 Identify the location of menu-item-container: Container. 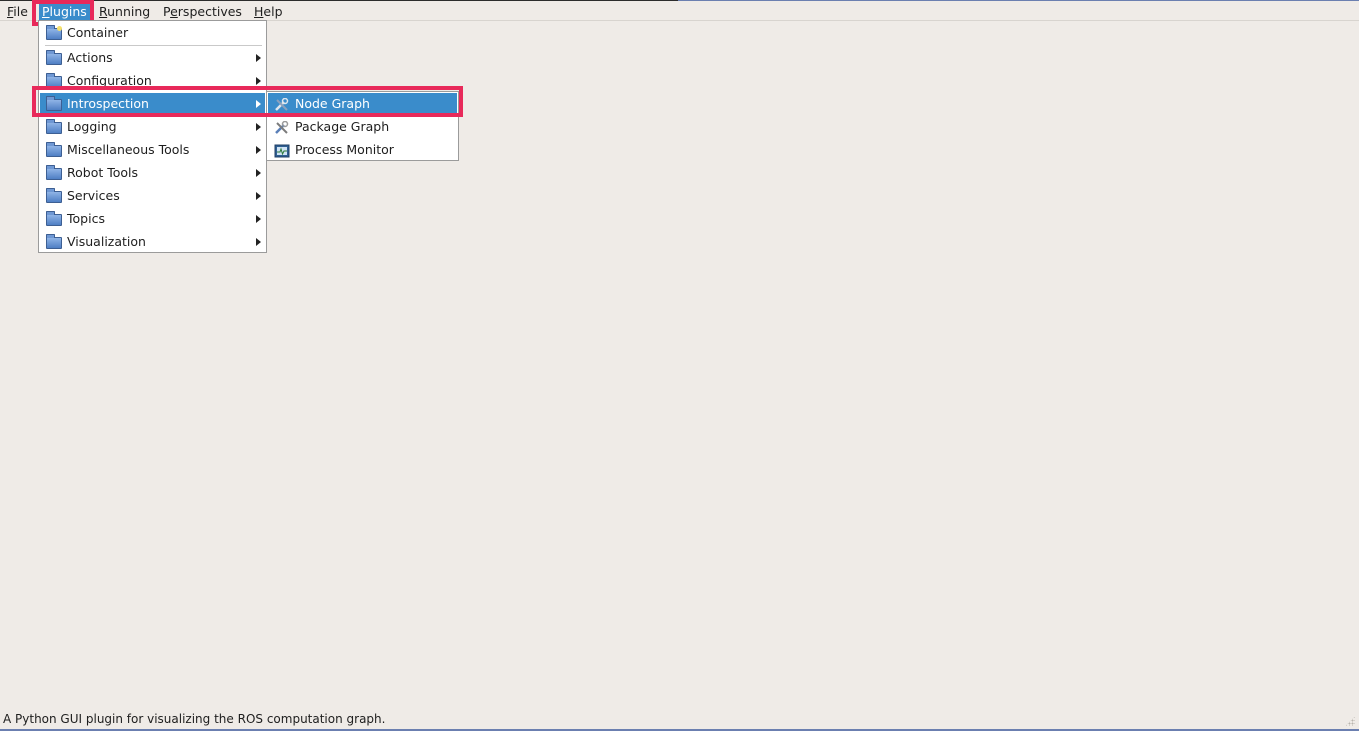
(152, 33).